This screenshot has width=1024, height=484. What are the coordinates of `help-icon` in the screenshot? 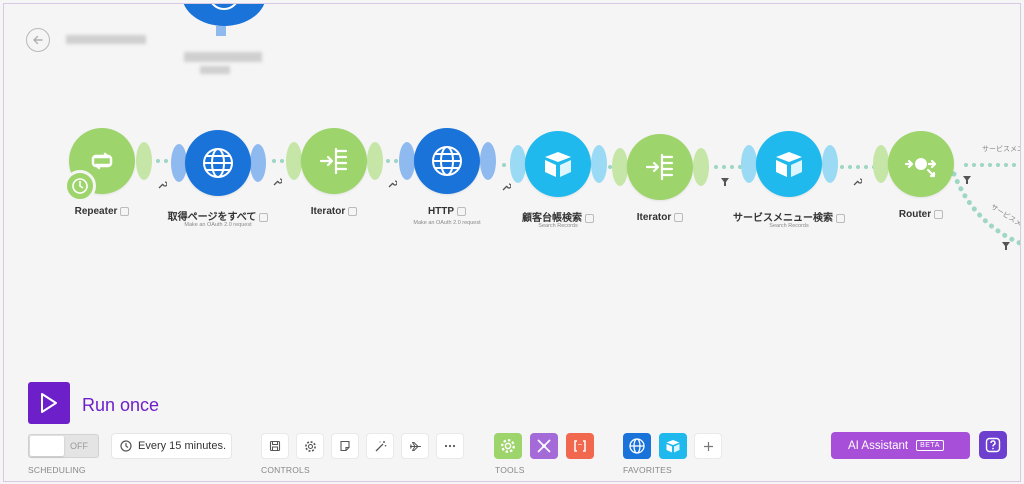 It's located at (993, 445).